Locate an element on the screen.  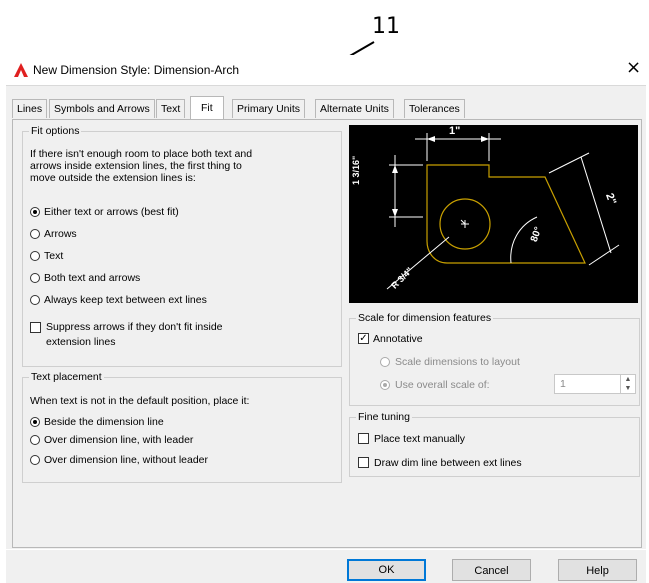
autocad-logo-icon is located at coordinates (21, 70).